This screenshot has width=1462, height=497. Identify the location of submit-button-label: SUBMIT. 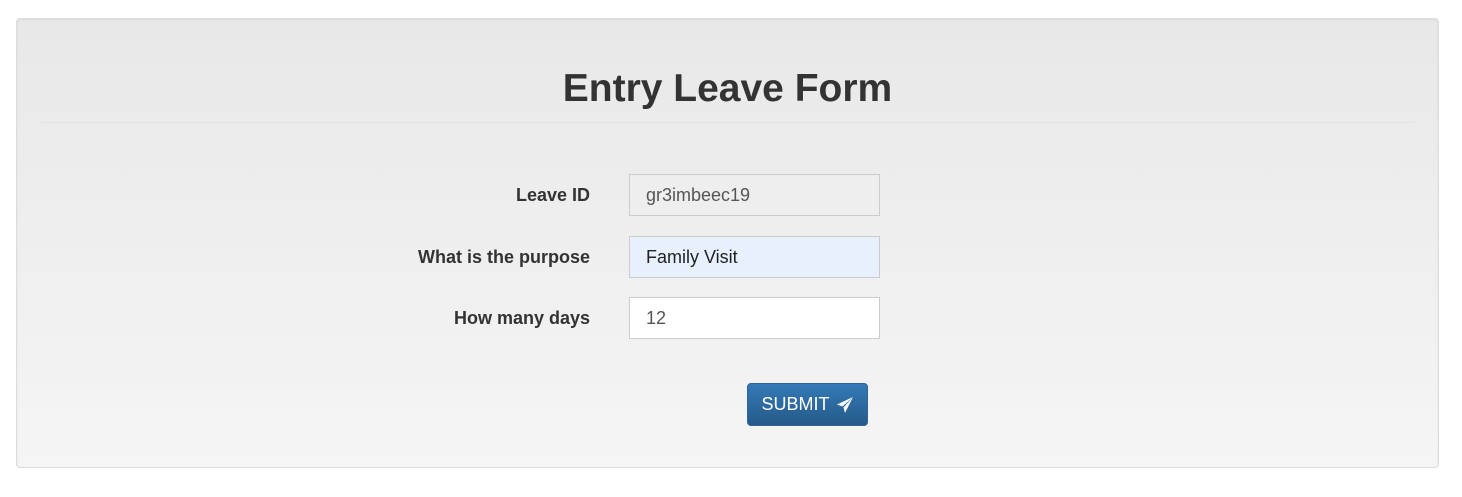
(795, 404).